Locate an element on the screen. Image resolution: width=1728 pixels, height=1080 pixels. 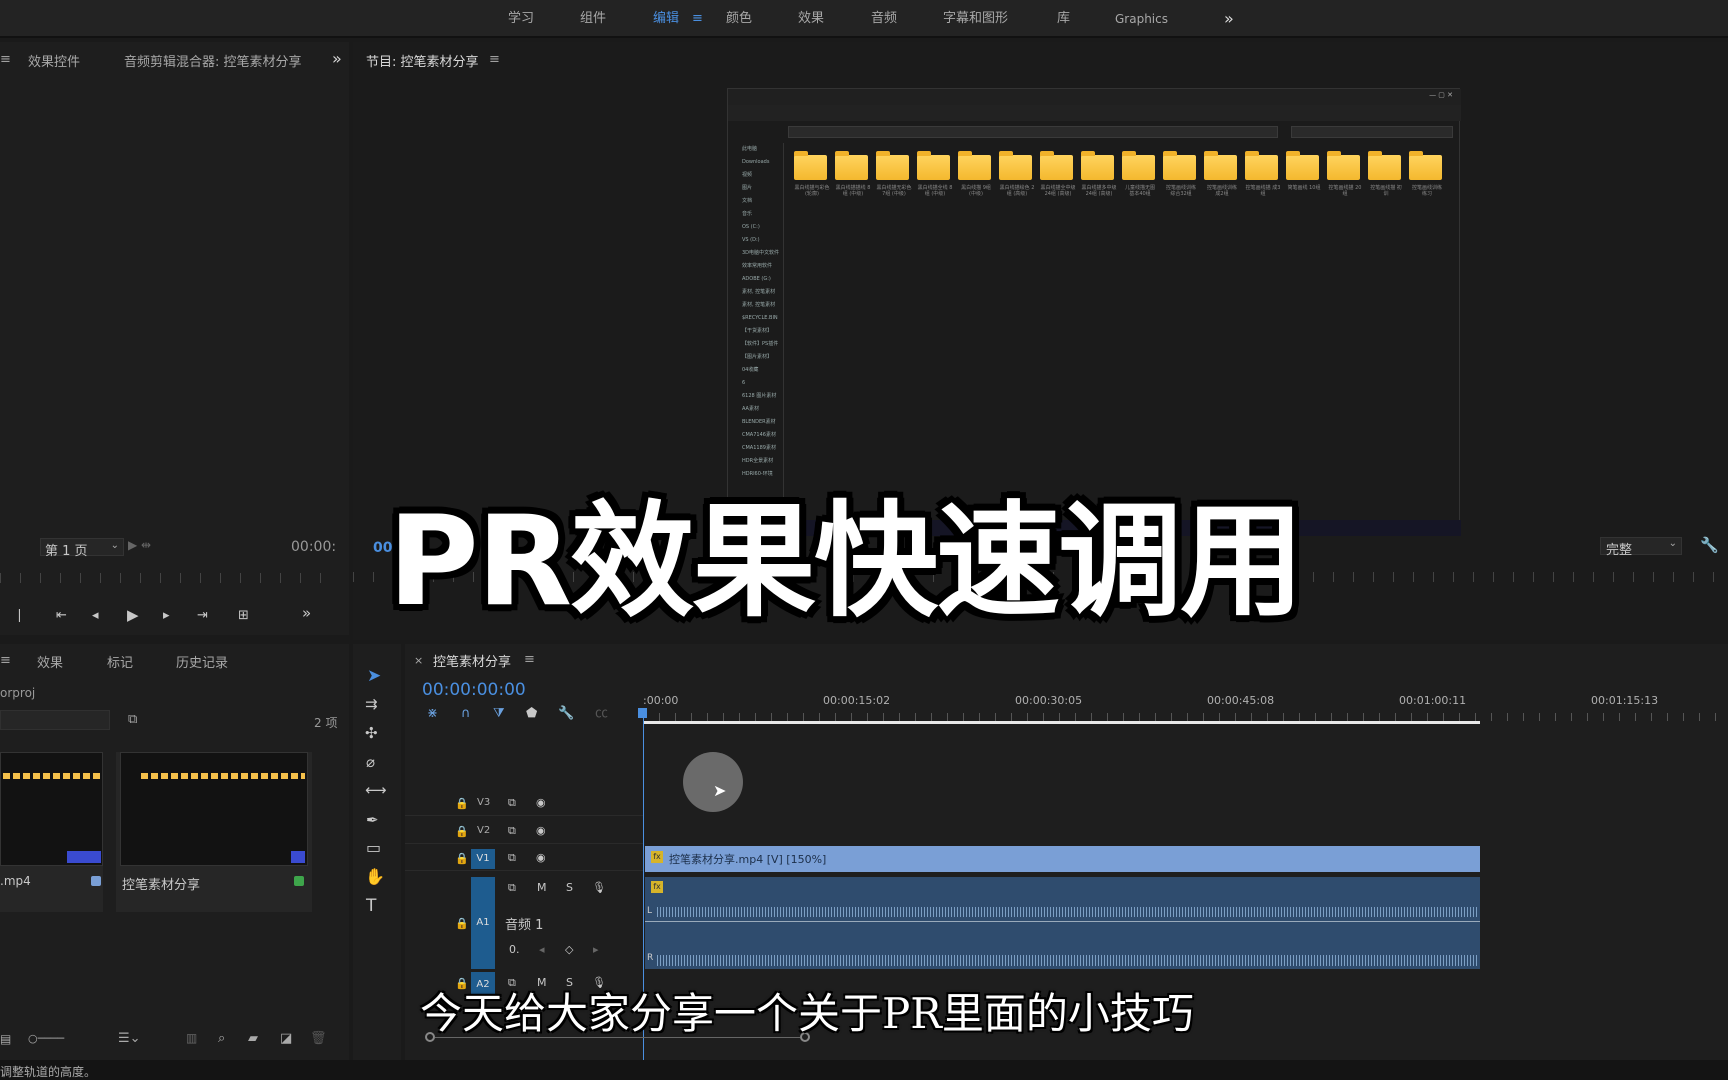
waveform-left is located at coordinates (1067, 912).